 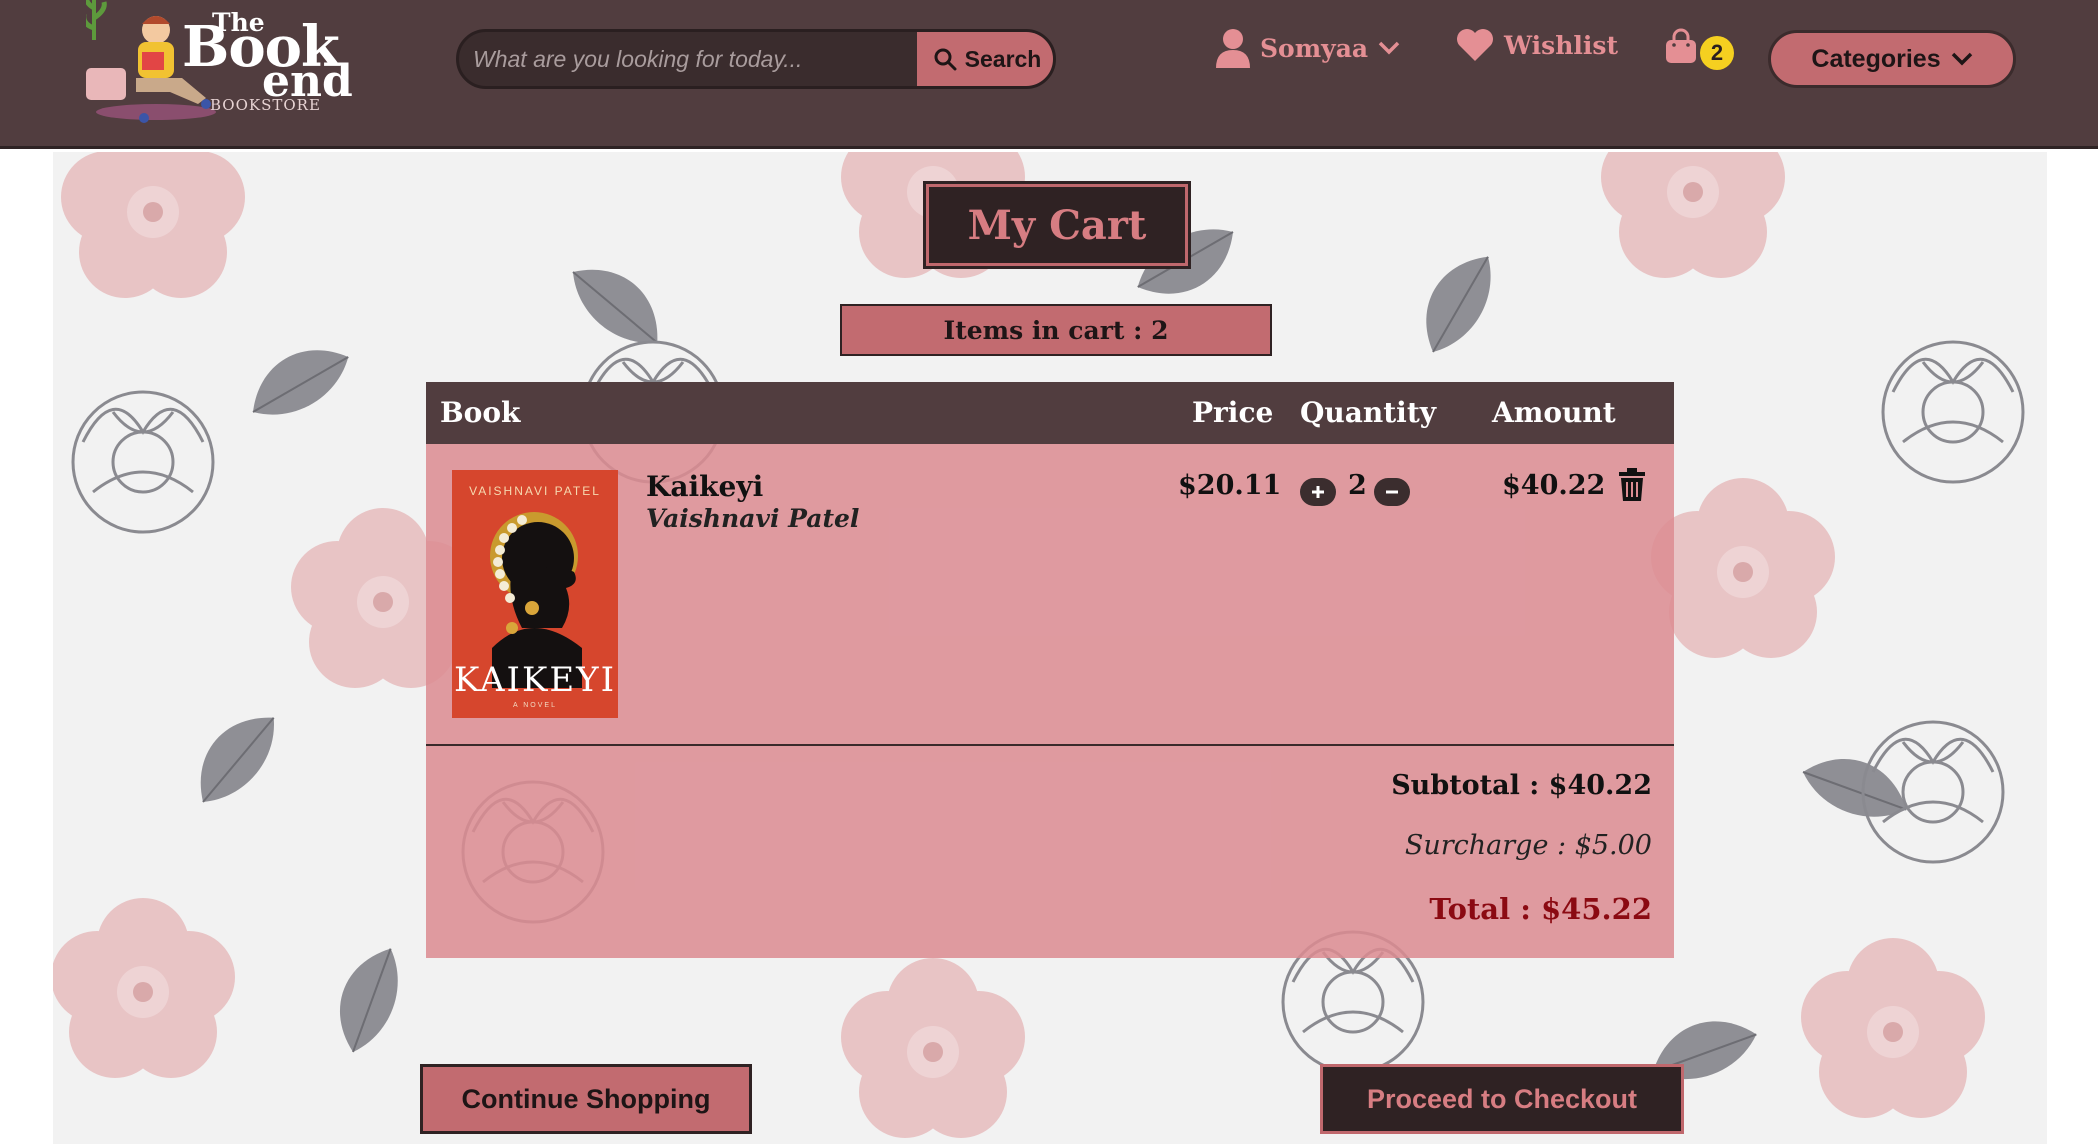 I want to click on categories-dropdown-button: Categories, so click(x=1892, y=59).